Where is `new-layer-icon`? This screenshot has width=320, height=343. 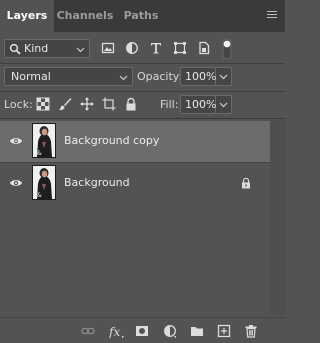
new-layer-icon is located at coordinates (224, 331).